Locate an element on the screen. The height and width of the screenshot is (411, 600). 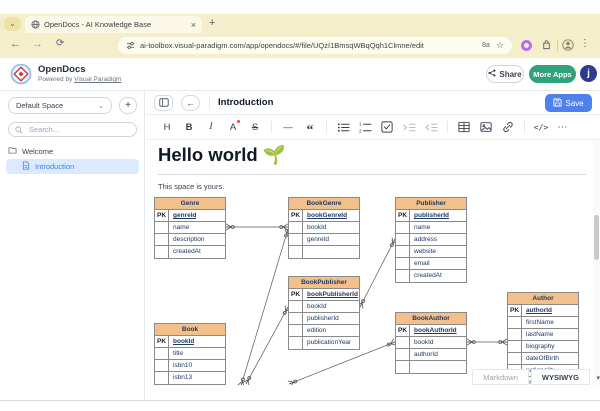
add-space-button: + is located at coordinates (128, 105).